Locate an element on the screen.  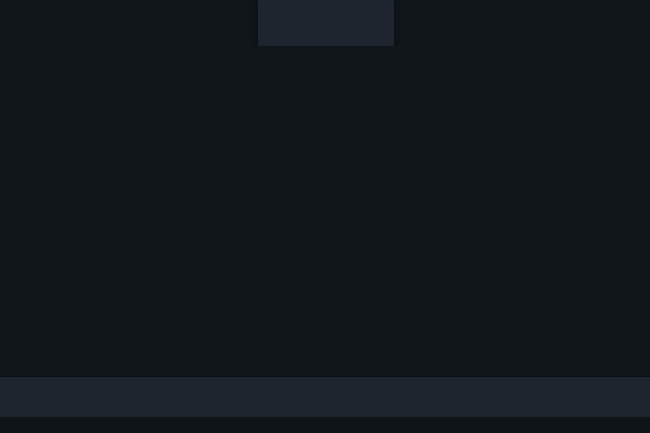
bottom-bar is located at coordinates (325, 397).